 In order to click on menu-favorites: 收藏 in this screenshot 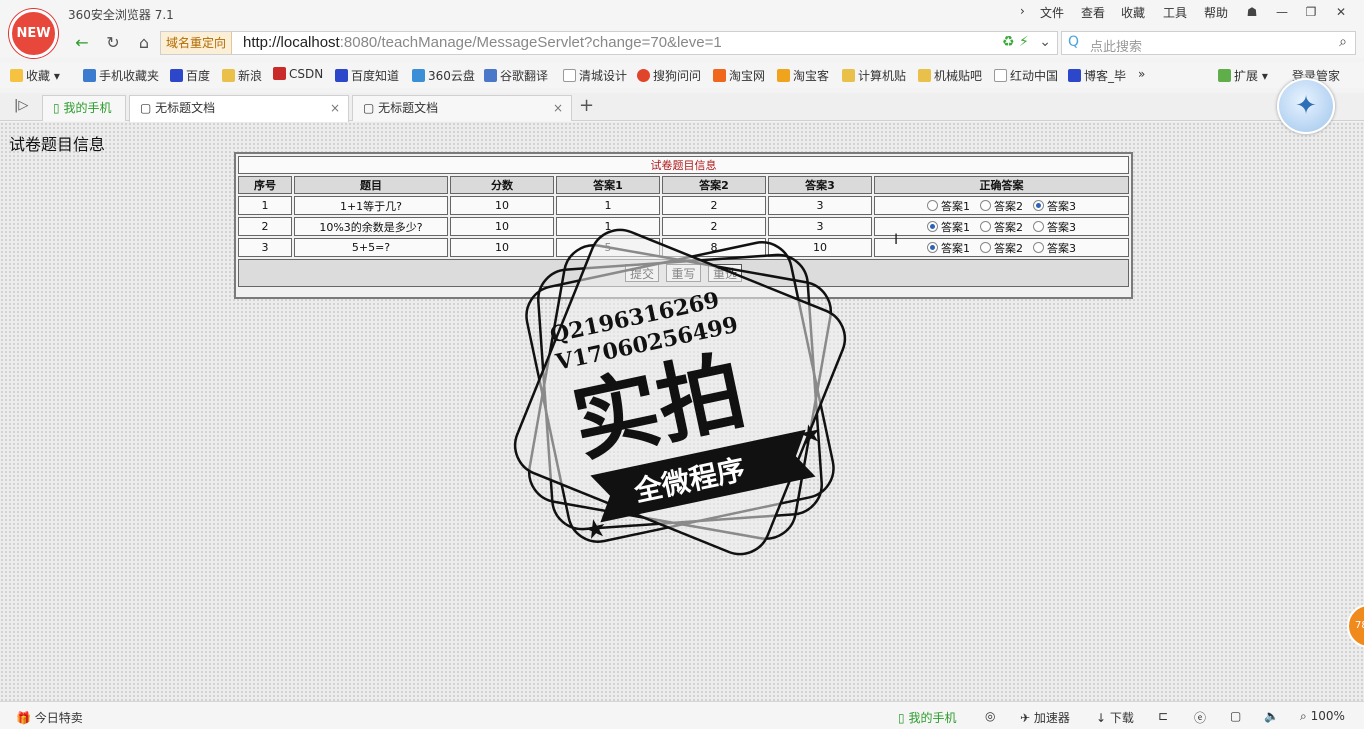, I will do `click(1133, 12)`.